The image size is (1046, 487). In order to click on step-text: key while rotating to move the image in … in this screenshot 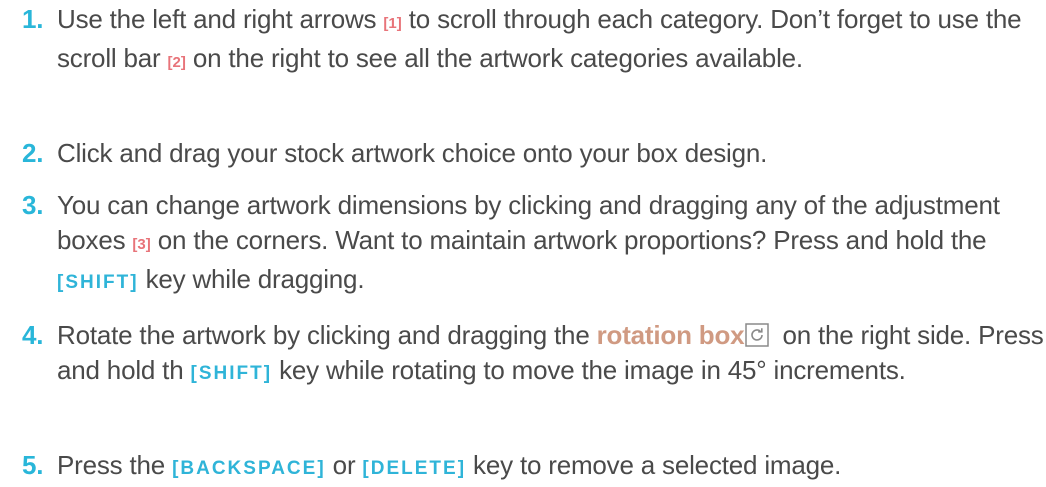, I will do `click(589, 370)`.